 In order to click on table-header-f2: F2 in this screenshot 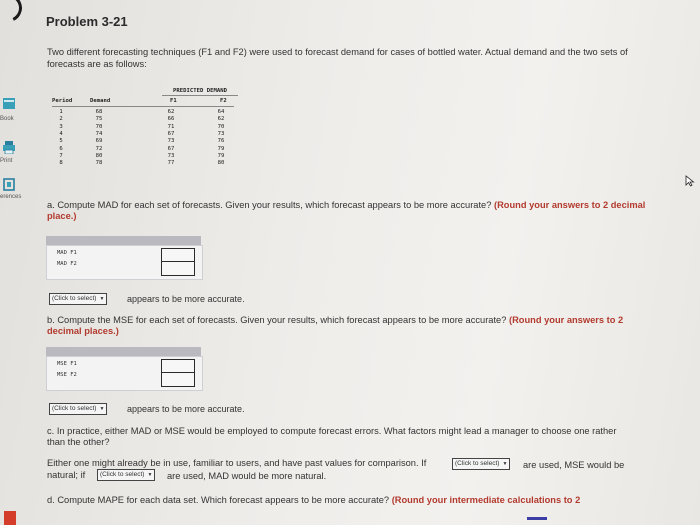, I will do `click(223, 101)`.